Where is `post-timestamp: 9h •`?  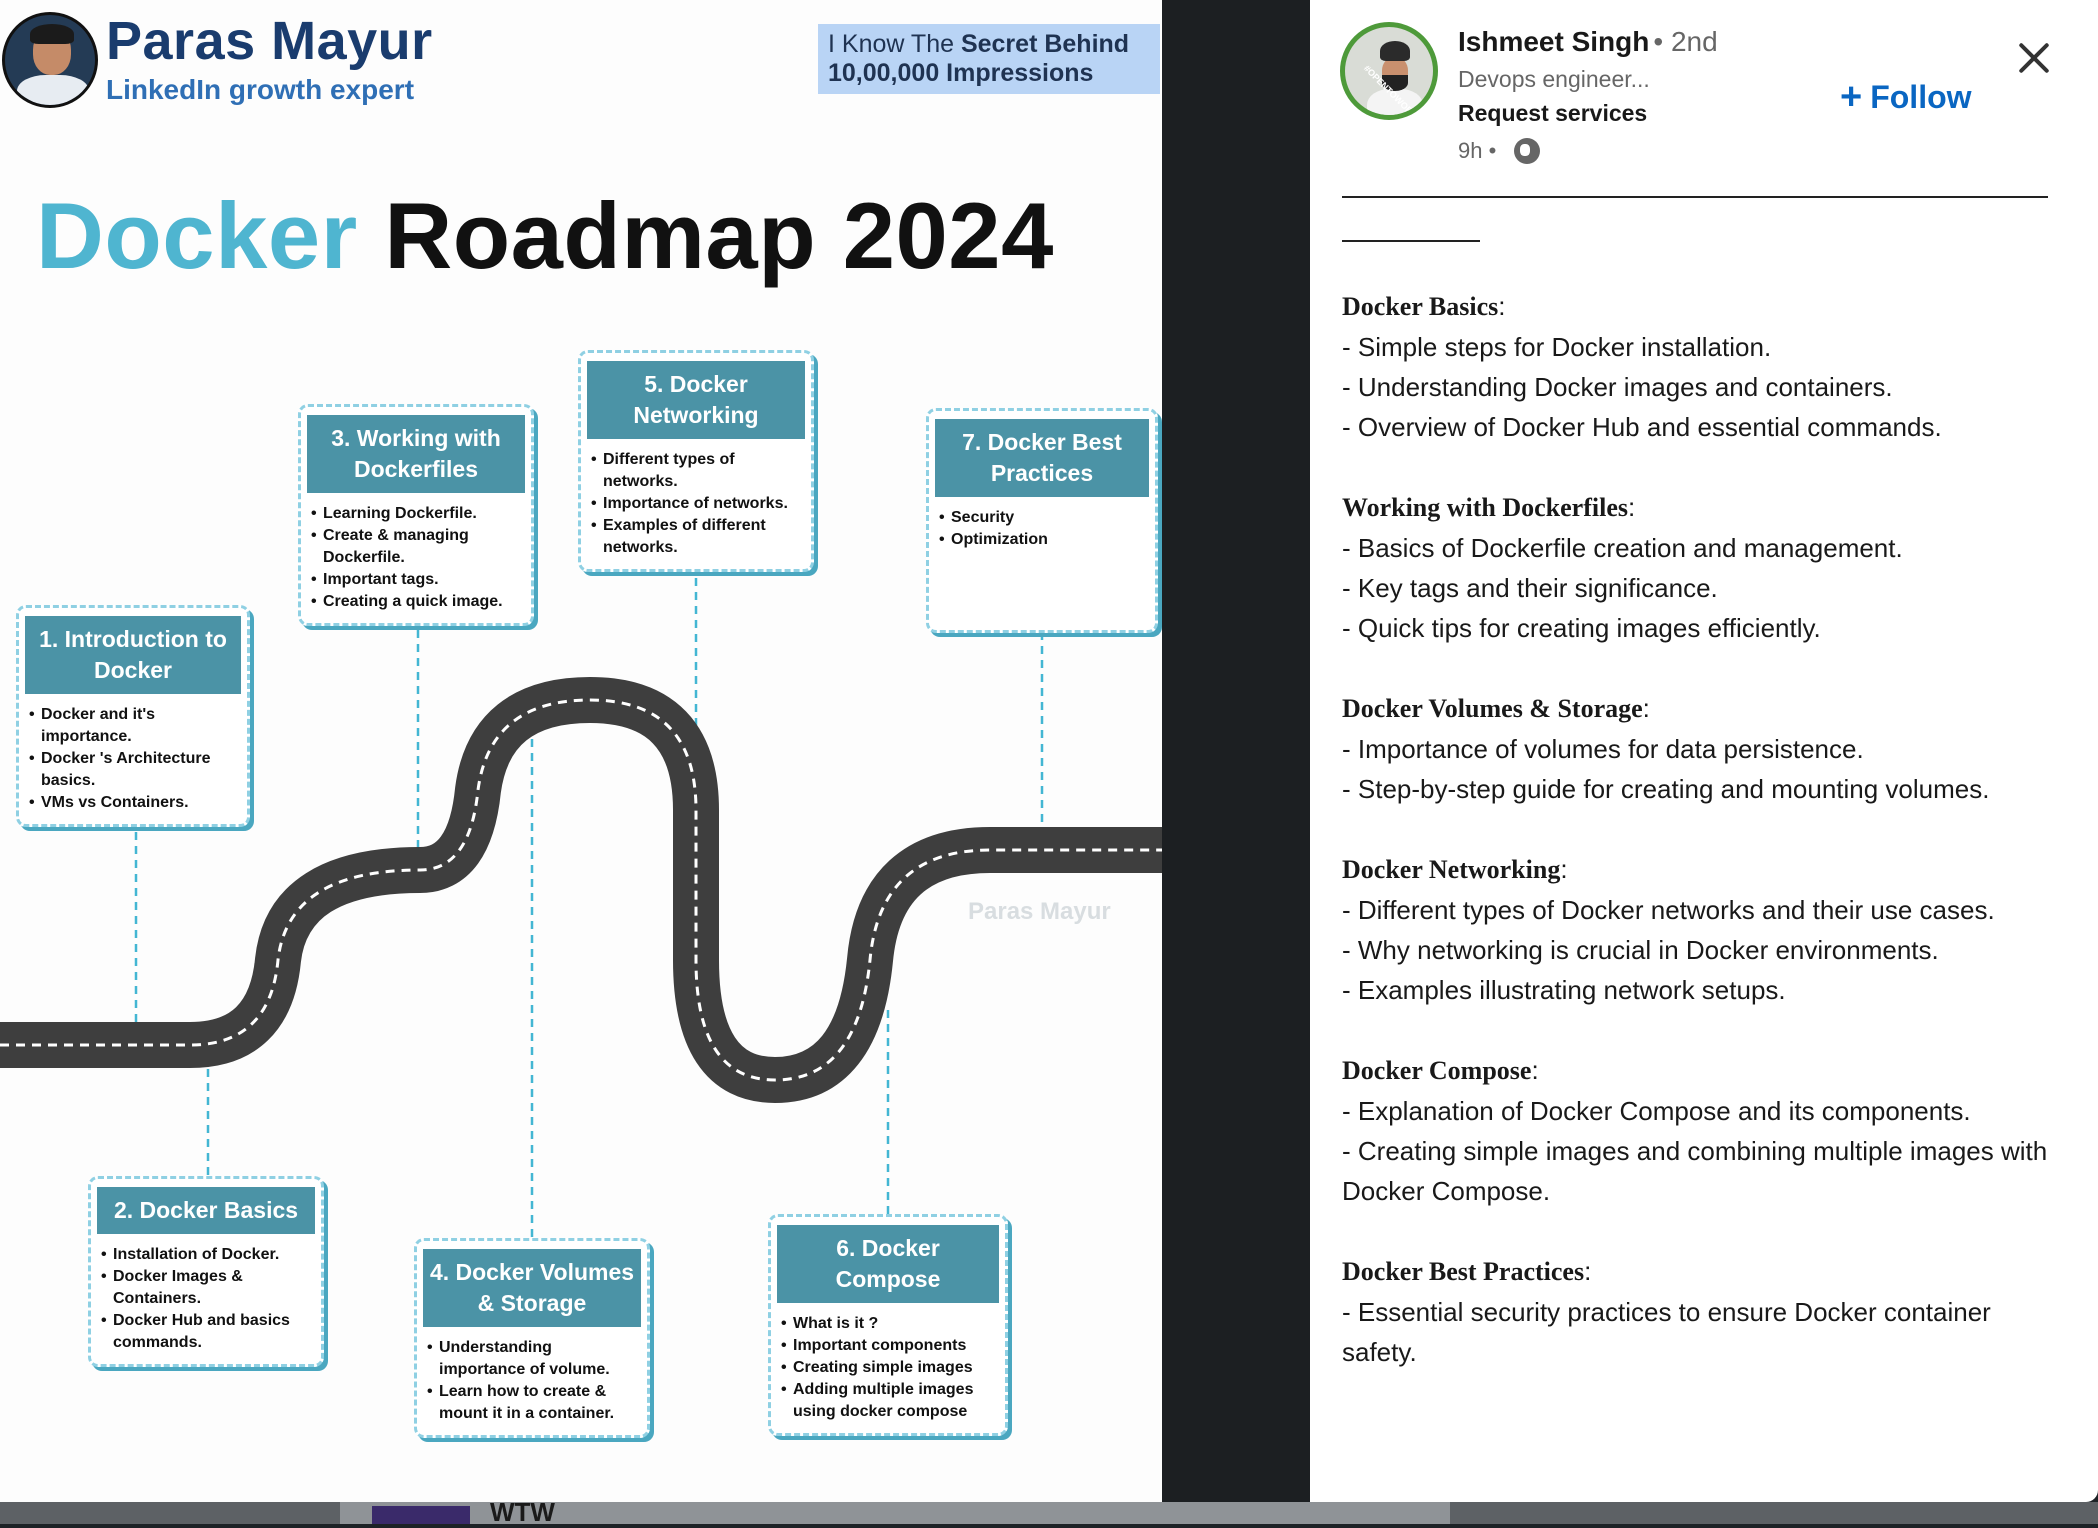 post-timestamp: 9h • is located at coordinates (1477, 150).